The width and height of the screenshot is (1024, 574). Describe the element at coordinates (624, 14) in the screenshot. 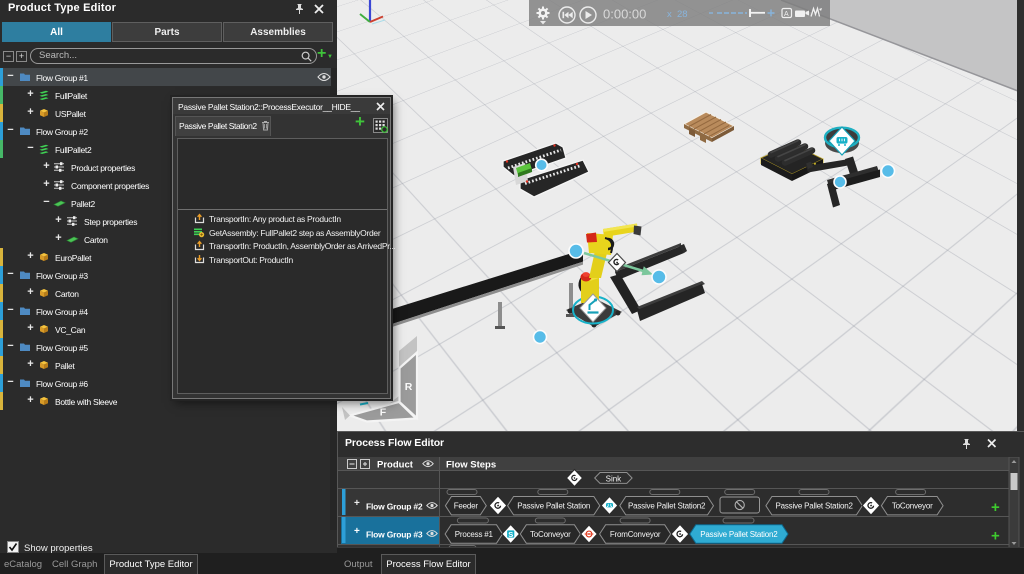

I see `svg-text: 0:00:00` at that location.